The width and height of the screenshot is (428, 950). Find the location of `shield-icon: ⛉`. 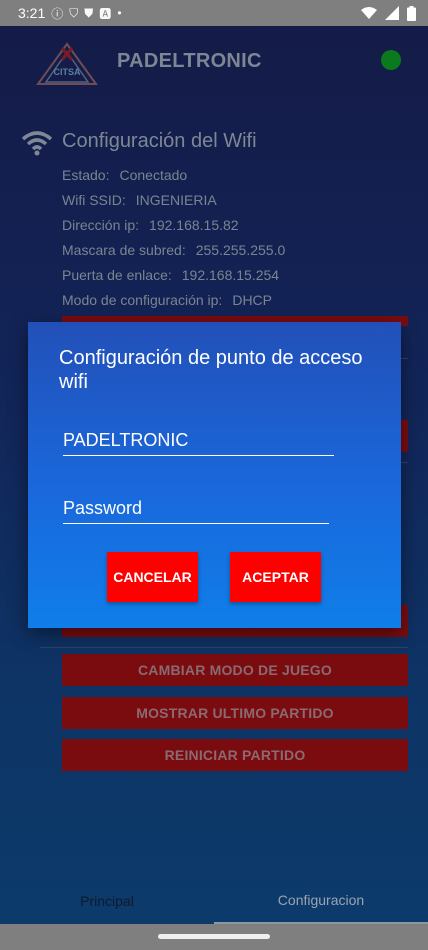

shield-icon: ⛉ is located at coordinates (74, 12).